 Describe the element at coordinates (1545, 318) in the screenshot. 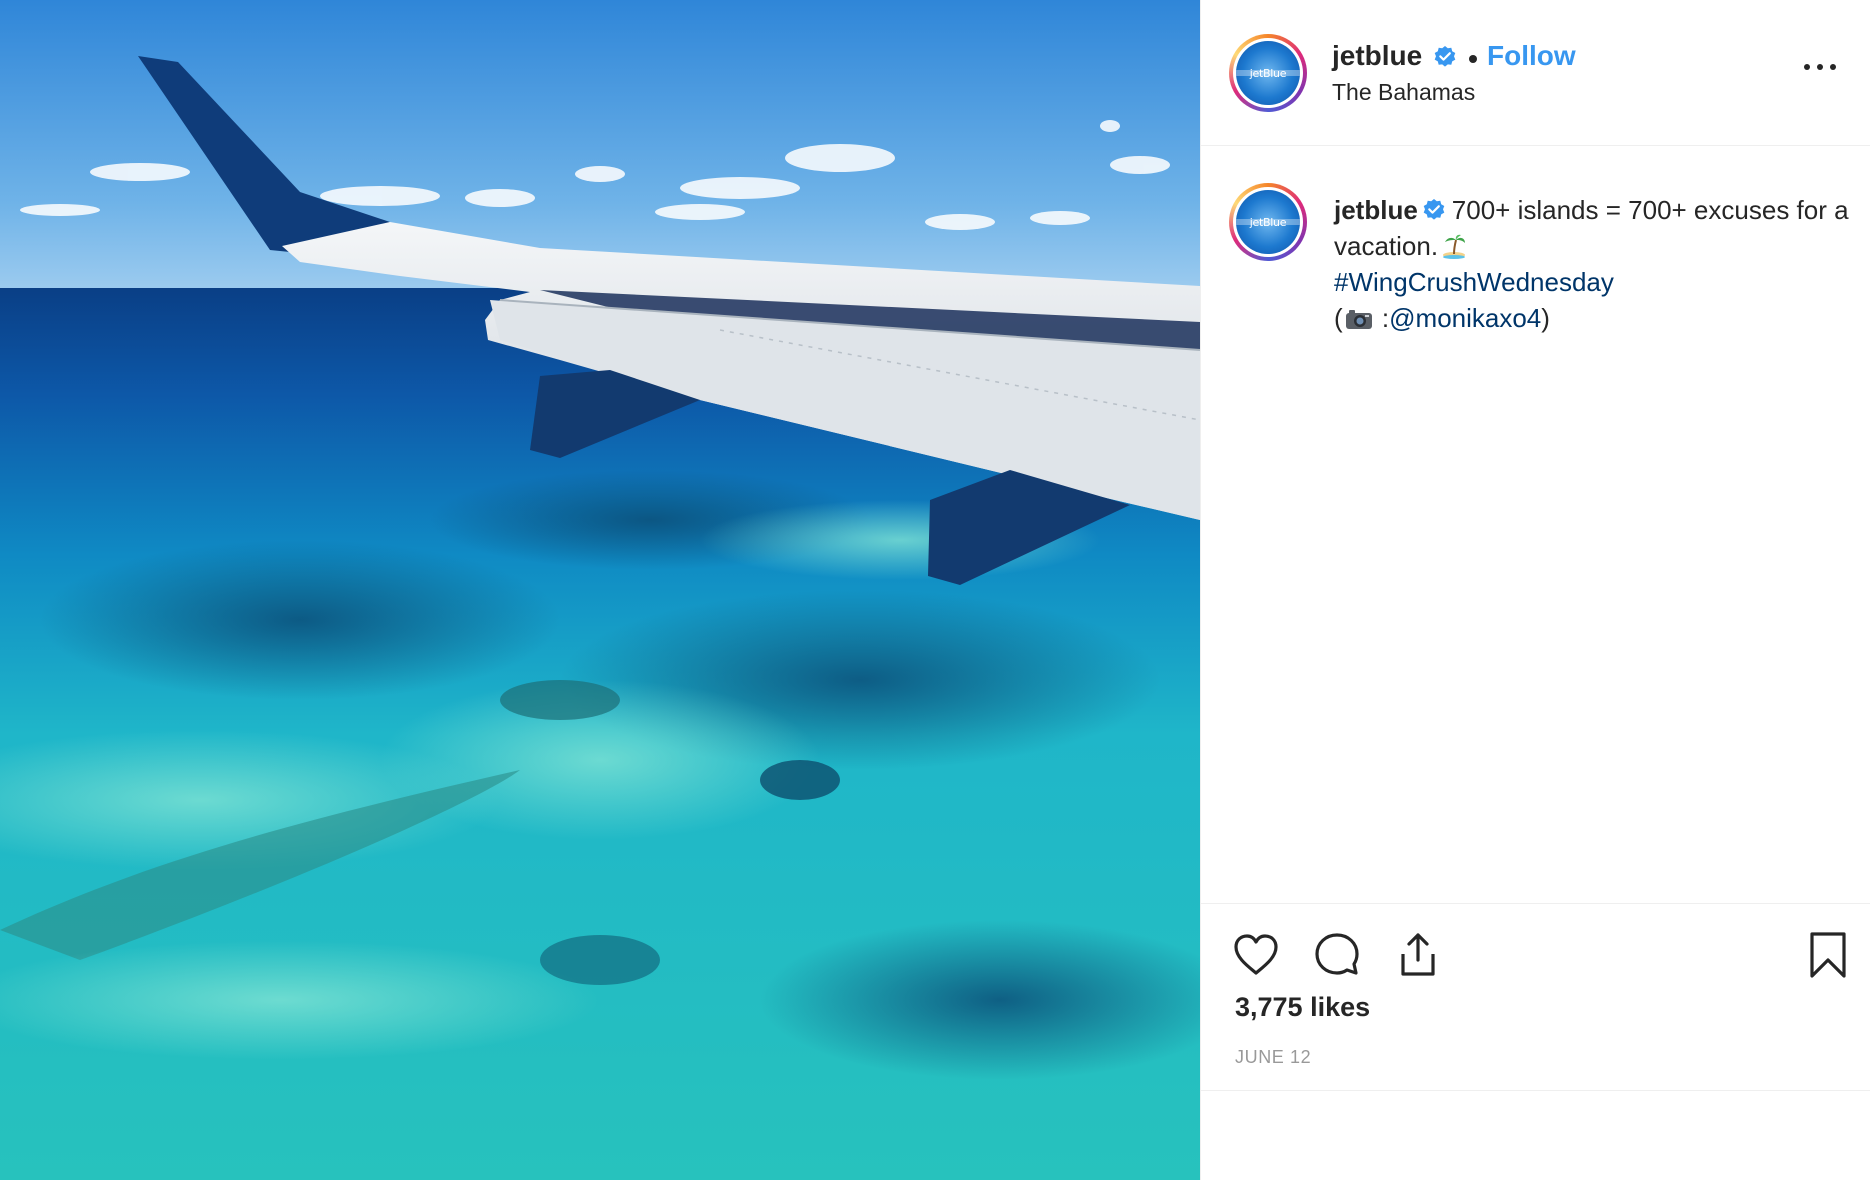

I see `credit-close: )` at that location.